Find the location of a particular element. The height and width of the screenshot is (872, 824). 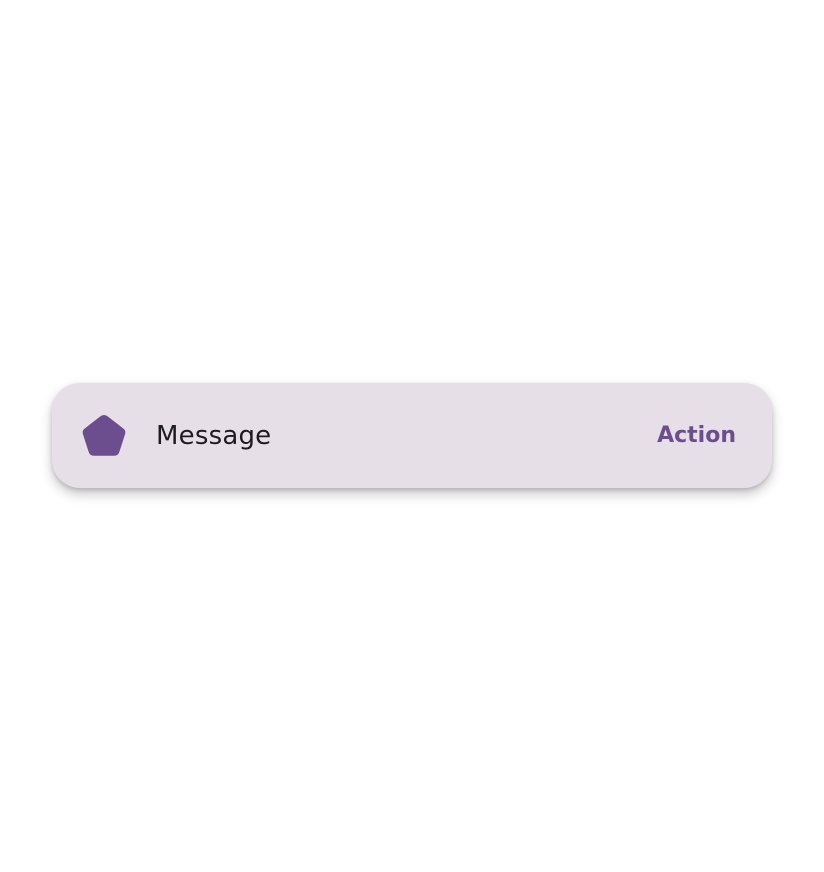

snackbar: Message Action is located at coordinates (412, 435).